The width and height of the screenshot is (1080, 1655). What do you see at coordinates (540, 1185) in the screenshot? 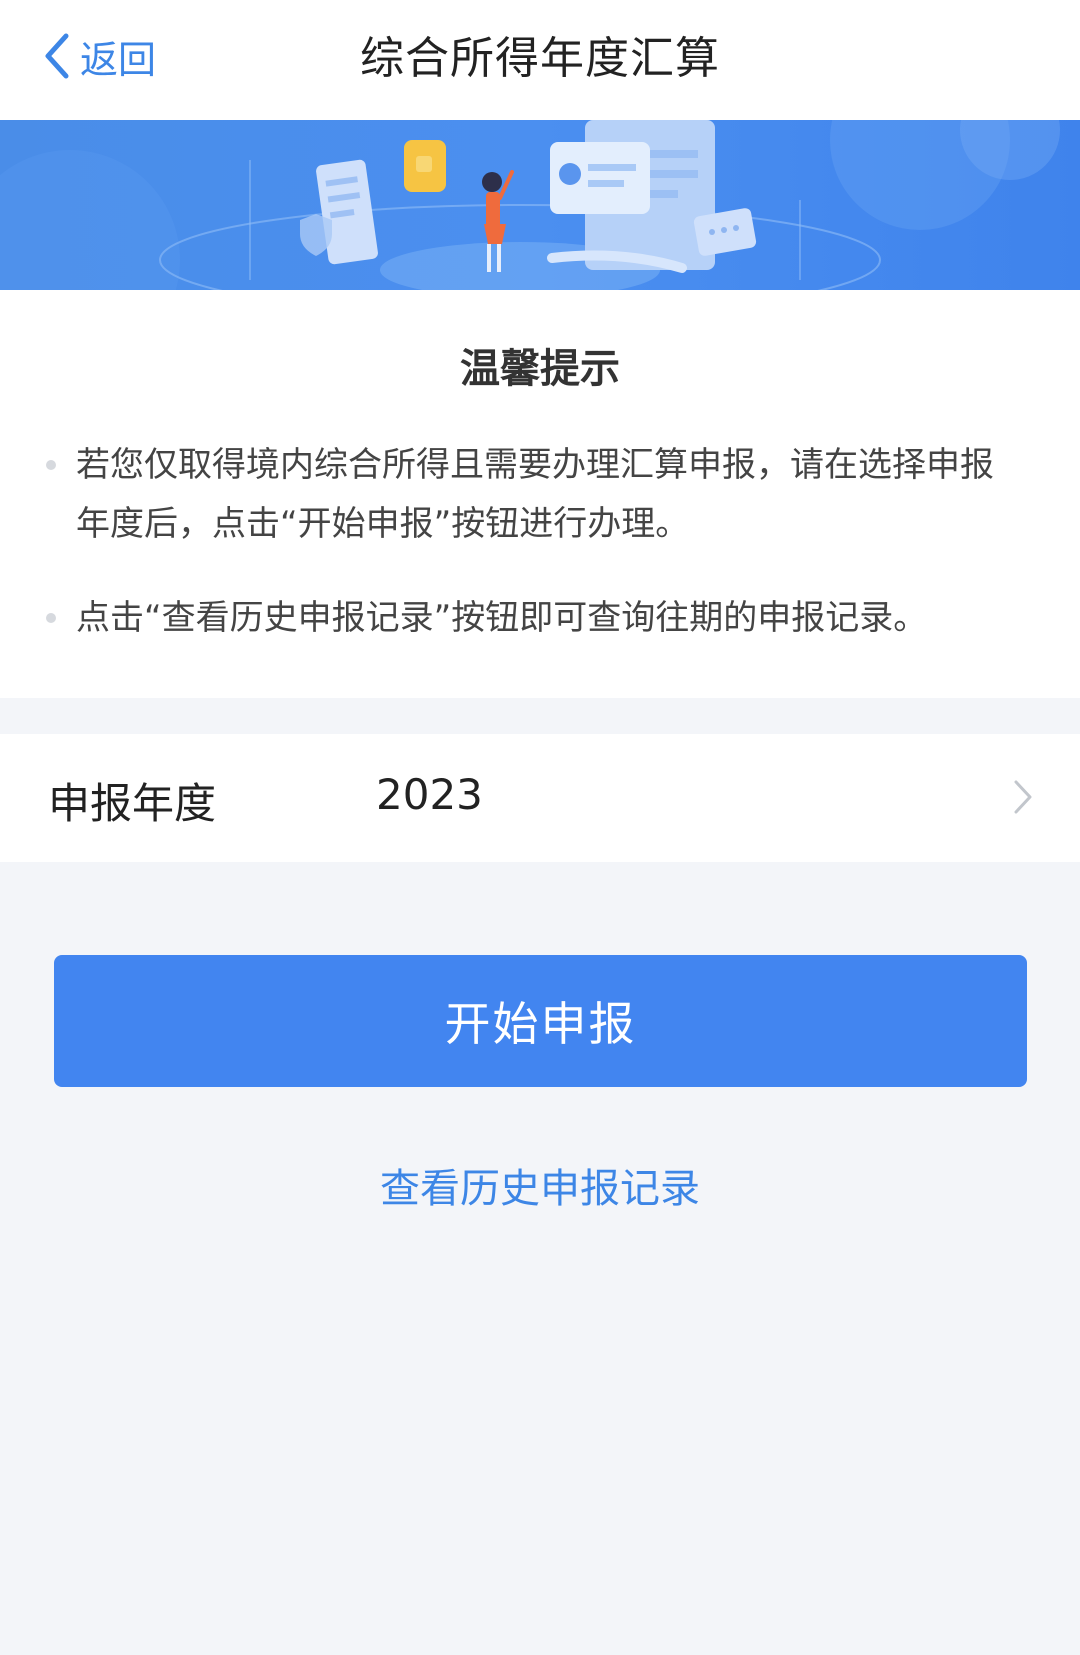
I see `view-history-link: 查看历史申报记录` at bounding box center [540, 1185].